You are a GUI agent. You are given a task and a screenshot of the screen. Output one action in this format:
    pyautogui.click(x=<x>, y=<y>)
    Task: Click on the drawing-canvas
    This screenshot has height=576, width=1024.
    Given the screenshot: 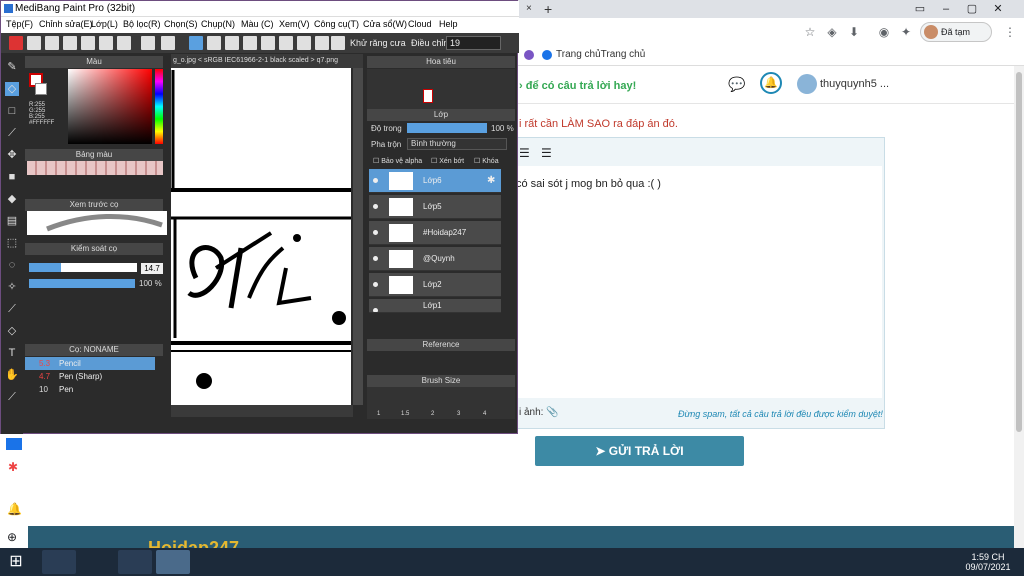 What is the action you would take?
    pyautogui.click(x=261, y=236)
    